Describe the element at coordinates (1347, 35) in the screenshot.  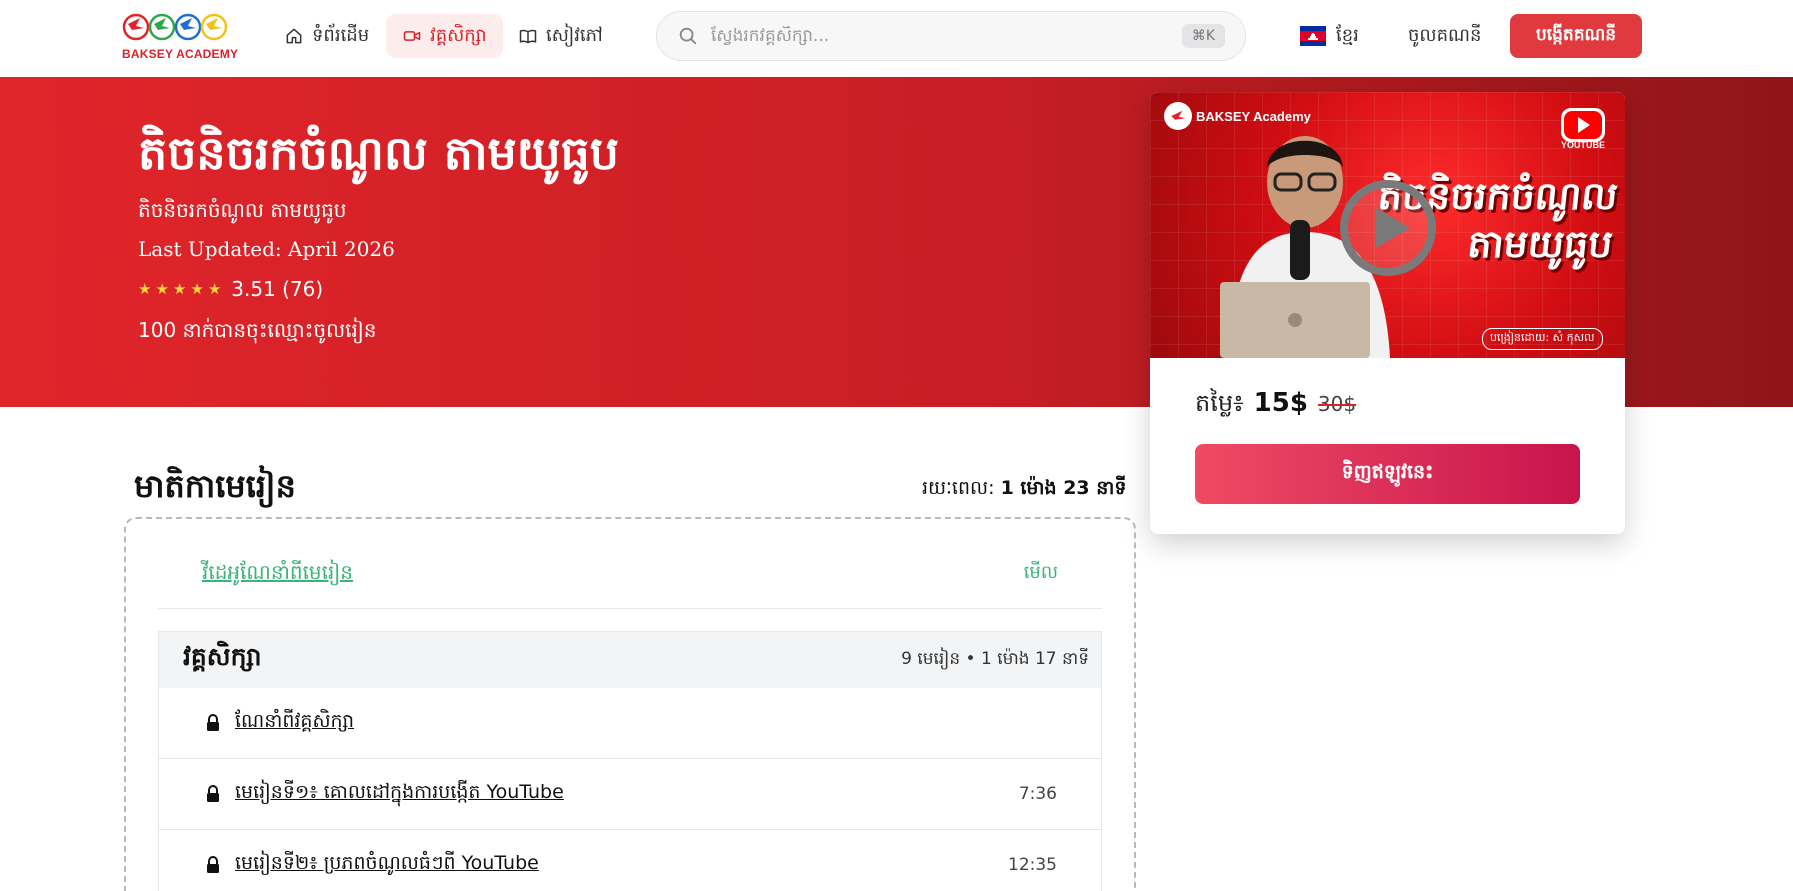
I see `language-label: ខ្មែរ` at that location.